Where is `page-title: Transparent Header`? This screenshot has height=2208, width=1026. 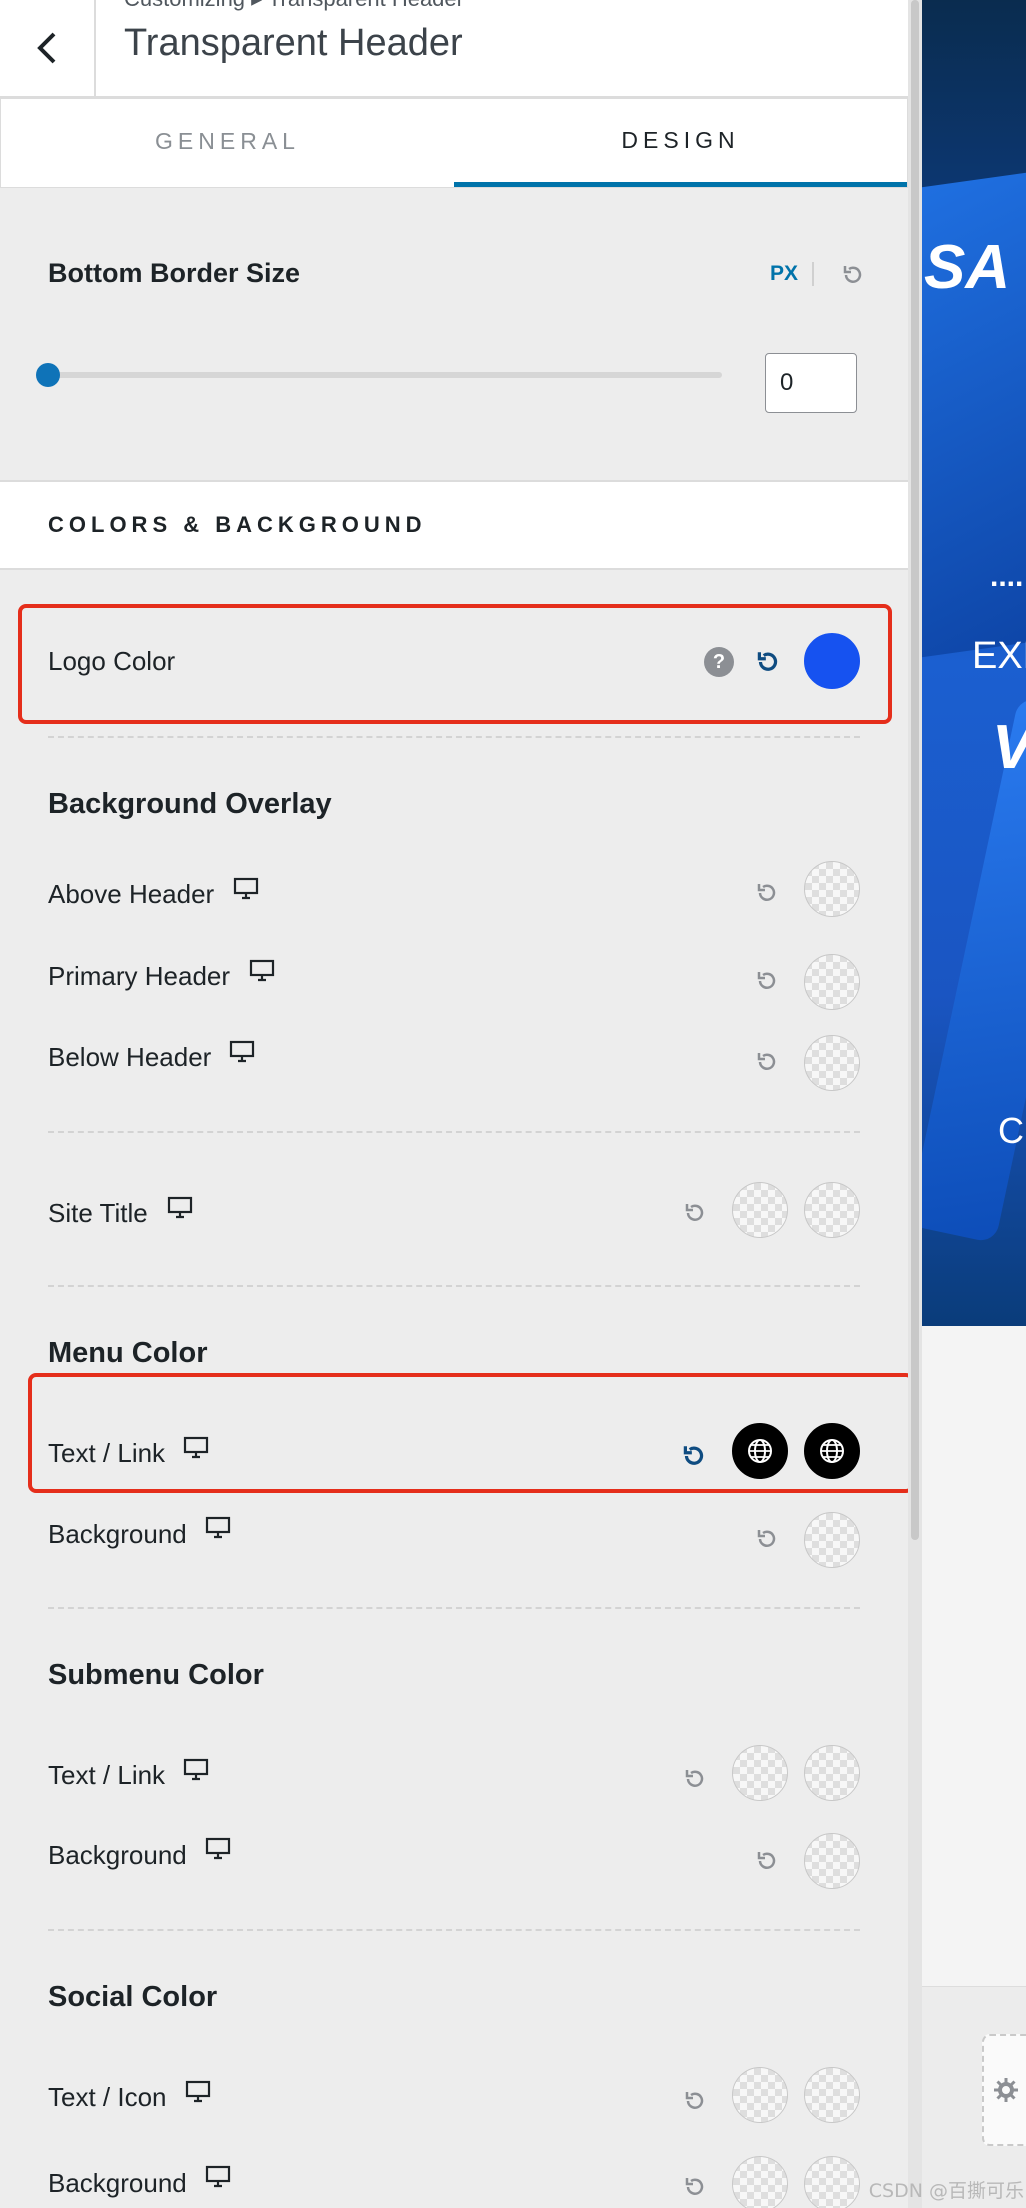 page-title: Transparent Header is located at coordinates (293, 43).